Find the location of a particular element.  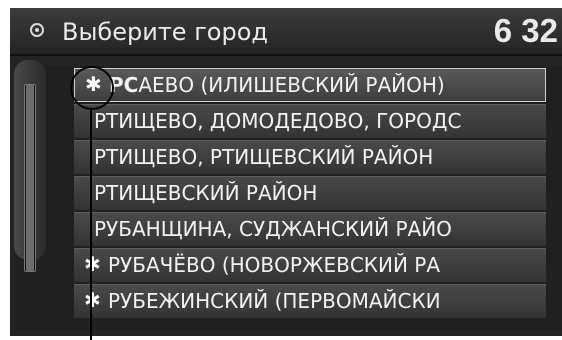

list-item-text: РУБЕЖИНСКИЙ (ПЕРВОМАЙСКИ is located at coordinates (274, 301).